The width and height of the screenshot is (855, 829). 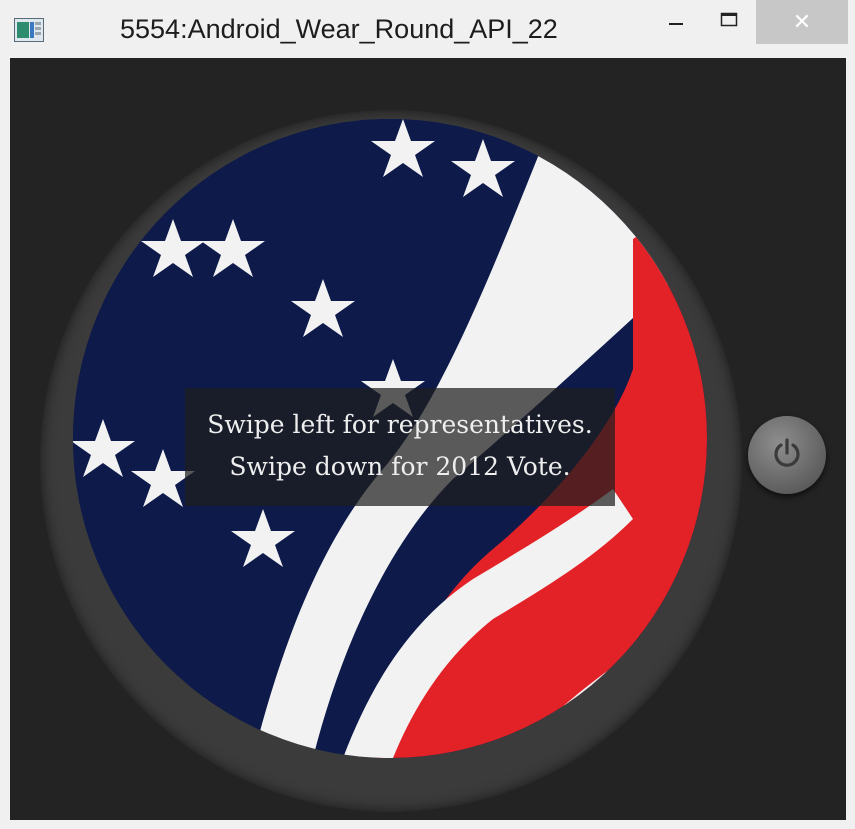 What do you see at coordinates (400, 424) in the screenshot?
I see `instruction-line-1: Swipe left for representatives.` at bounding box center [400, 424].